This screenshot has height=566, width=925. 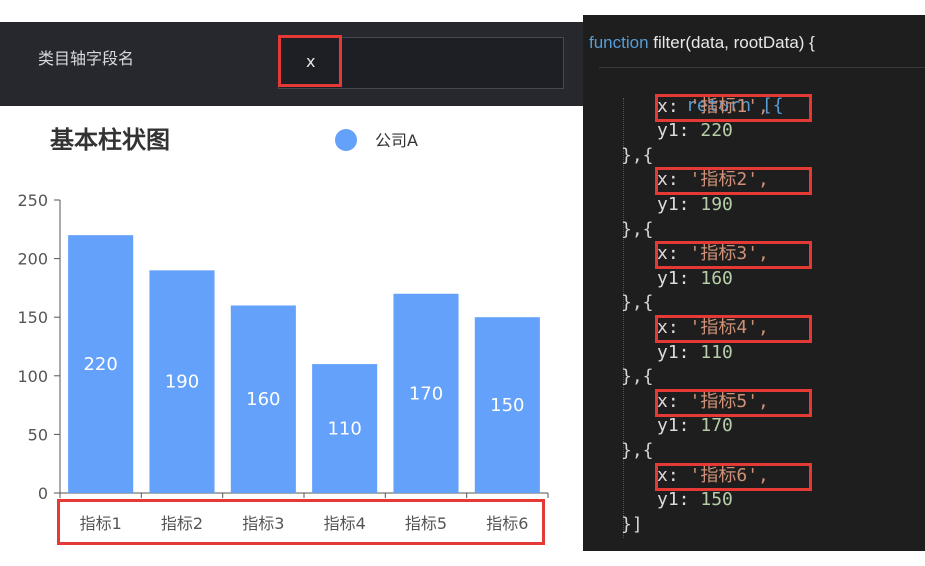 I want to click on y-tick-label: 150, so click(x=32, y=317).